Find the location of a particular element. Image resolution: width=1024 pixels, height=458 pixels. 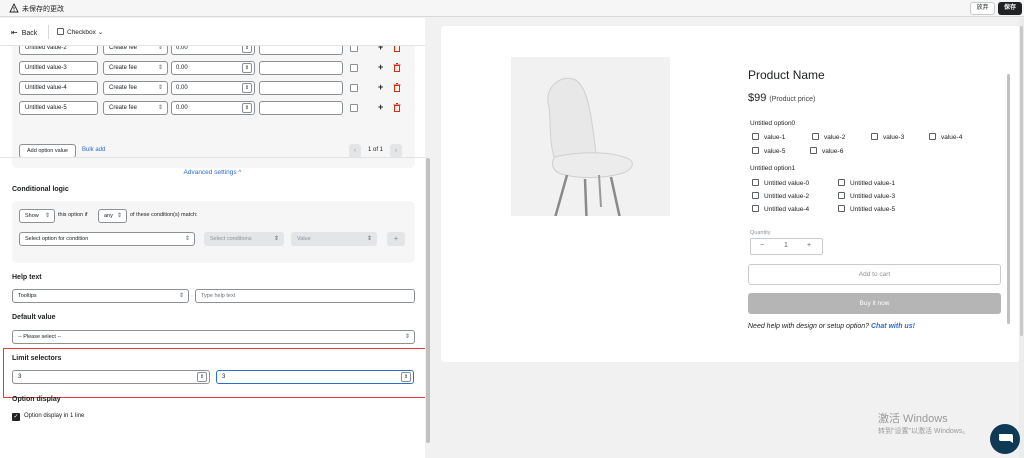

preview-checkbox: value-4 is located at coordinates (945, 137).